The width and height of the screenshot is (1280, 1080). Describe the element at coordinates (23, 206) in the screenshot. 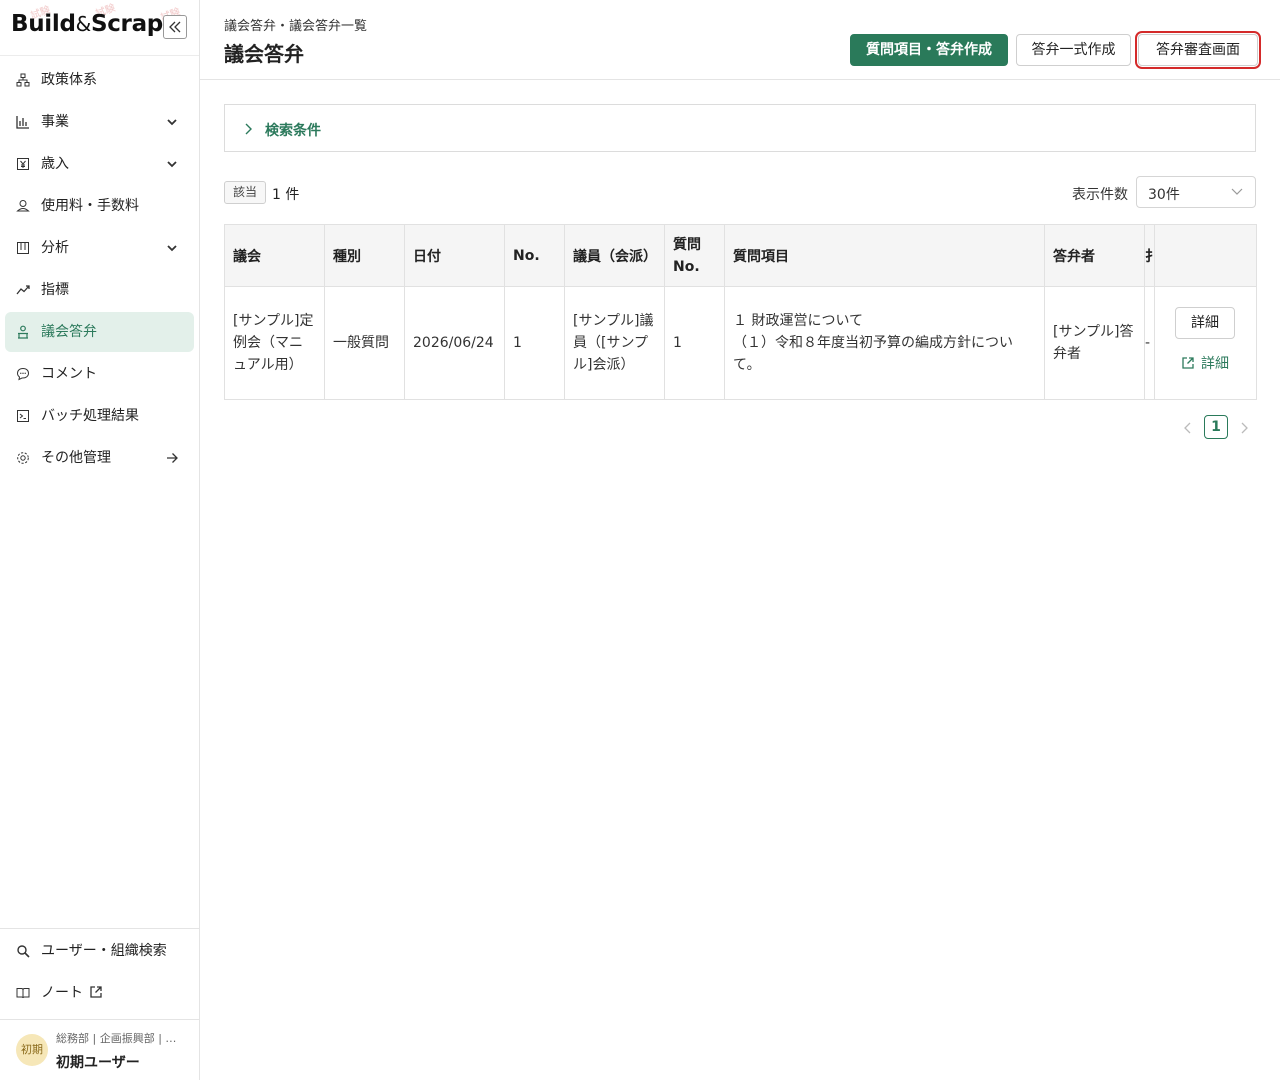

I see `coins-icon` at that location.